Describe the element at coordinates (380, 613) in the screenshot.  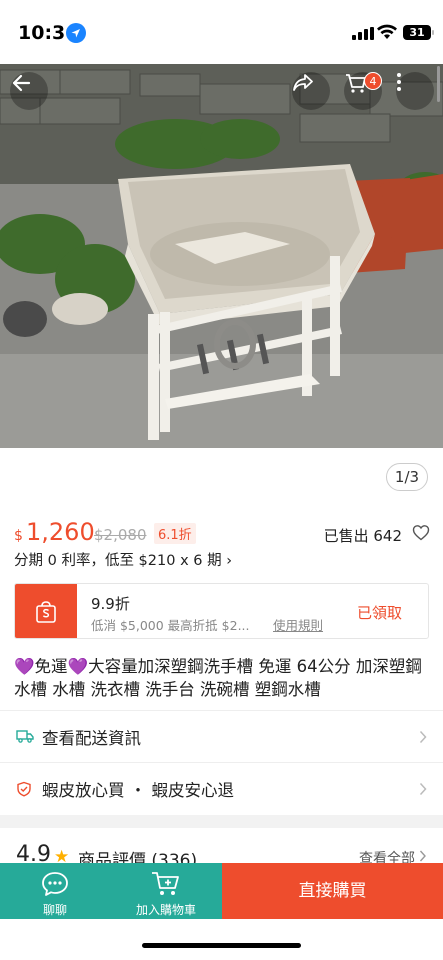
I see `voucher-claimed-status: 已領取` at that location.